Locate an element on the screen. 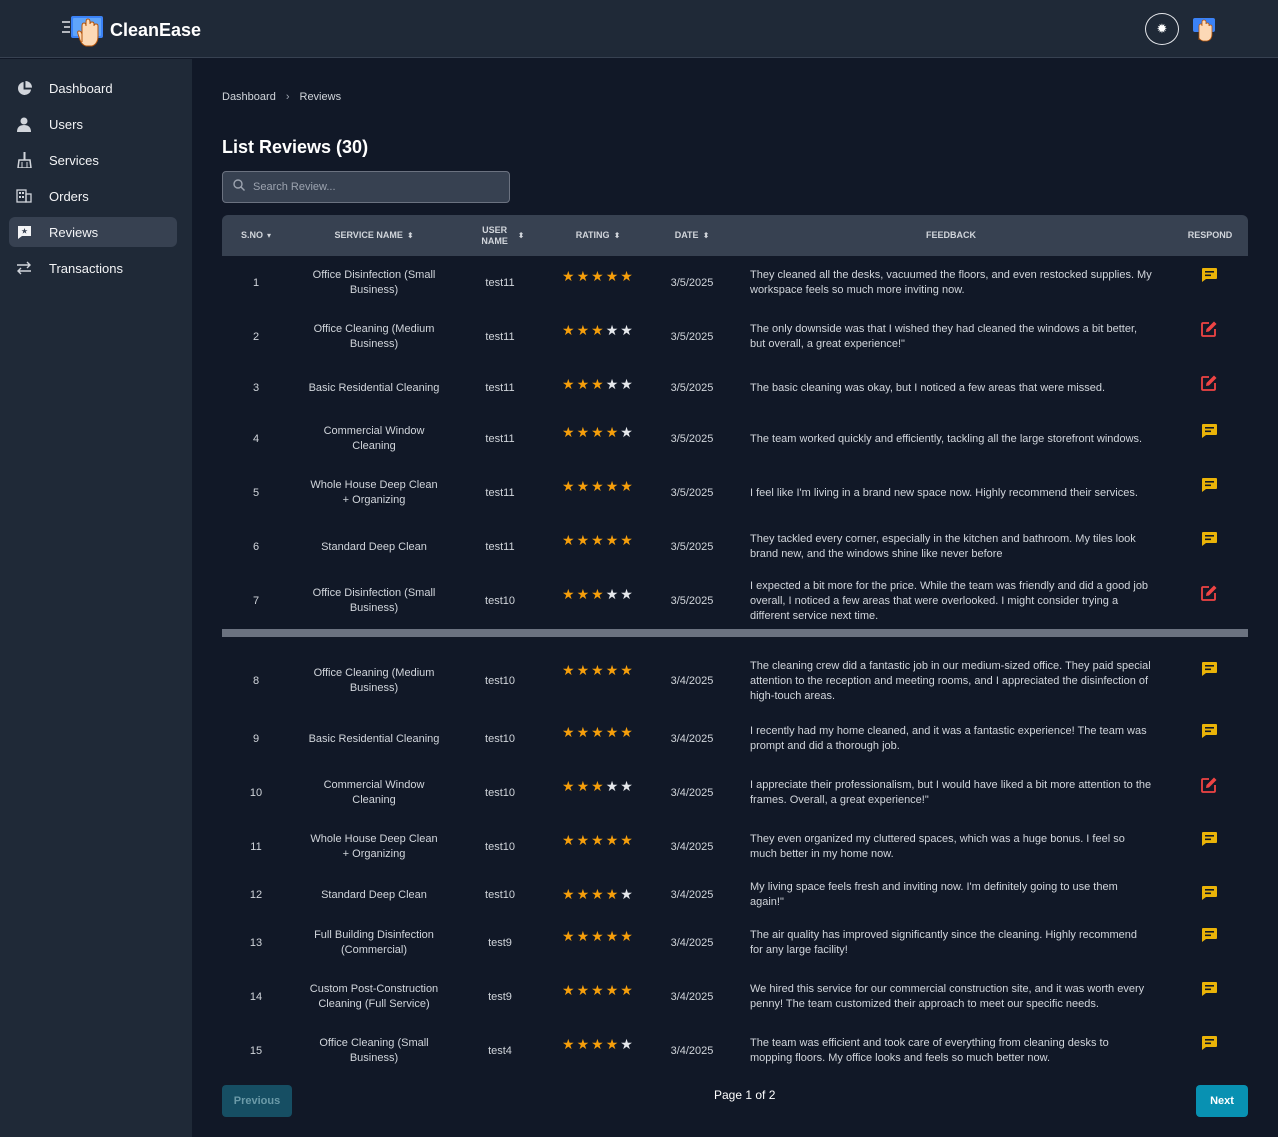 This screenshot has width=1278, height=1137. theme-toggle-button: ✹ is located at coordinates (1162, 29).